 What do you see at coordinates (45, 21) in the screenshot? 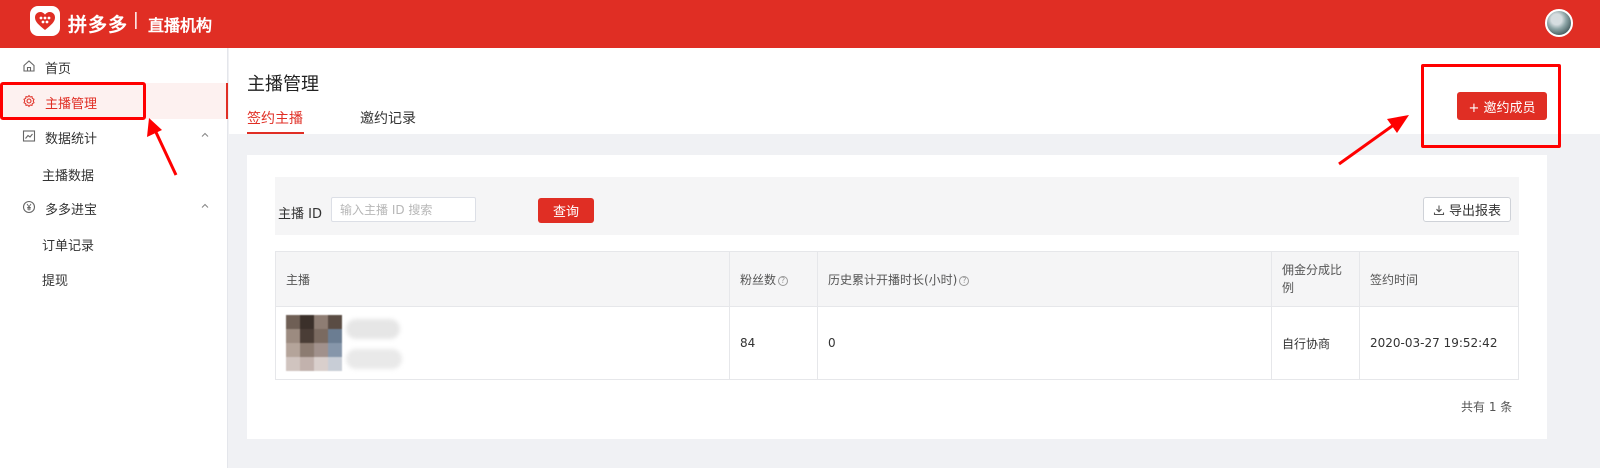
I see `pinduoduo-logo-icon` at bounding box center [45, 21].